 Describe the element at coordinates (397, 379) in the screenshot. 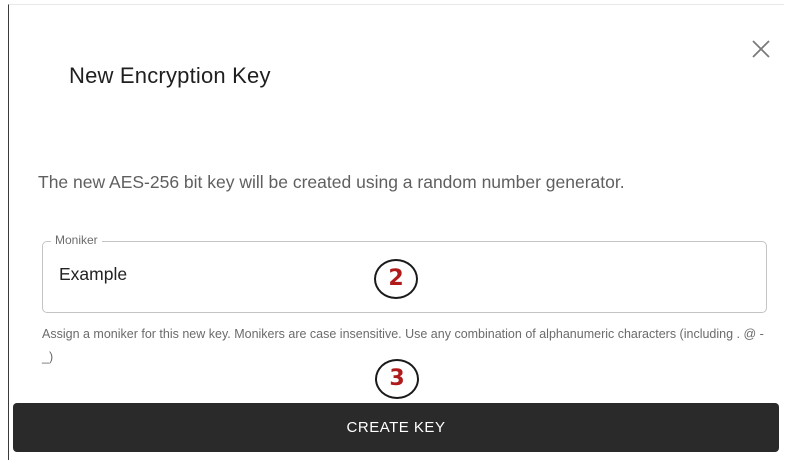

I see `callout-3: 3` at that location.